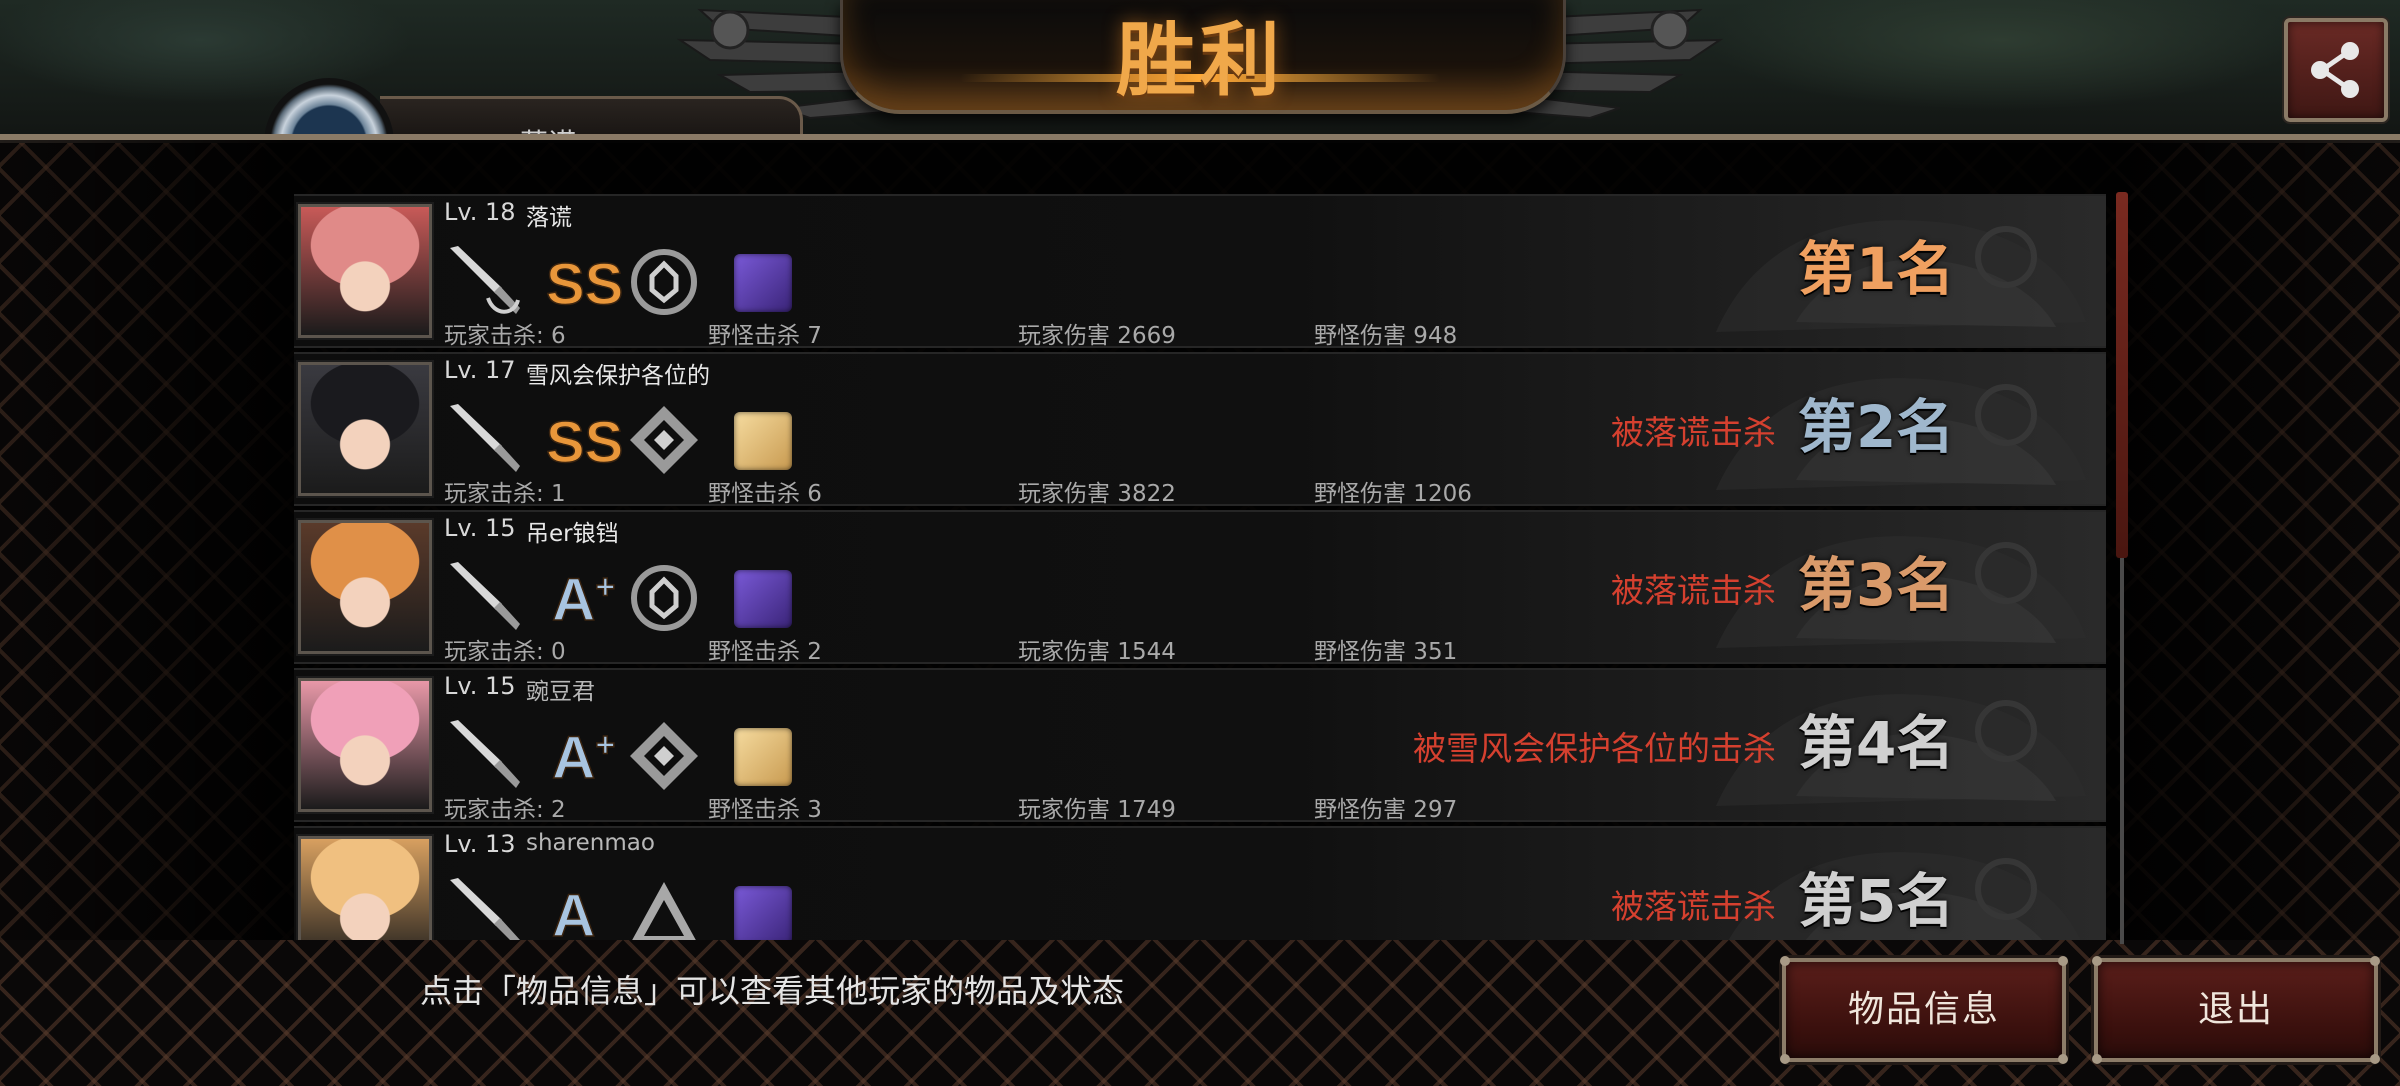 Image resolution: width=2400 pixels, height=1086 pixels. I want to click on player-kills: 玩家击杀: 2, so click(505, 810).